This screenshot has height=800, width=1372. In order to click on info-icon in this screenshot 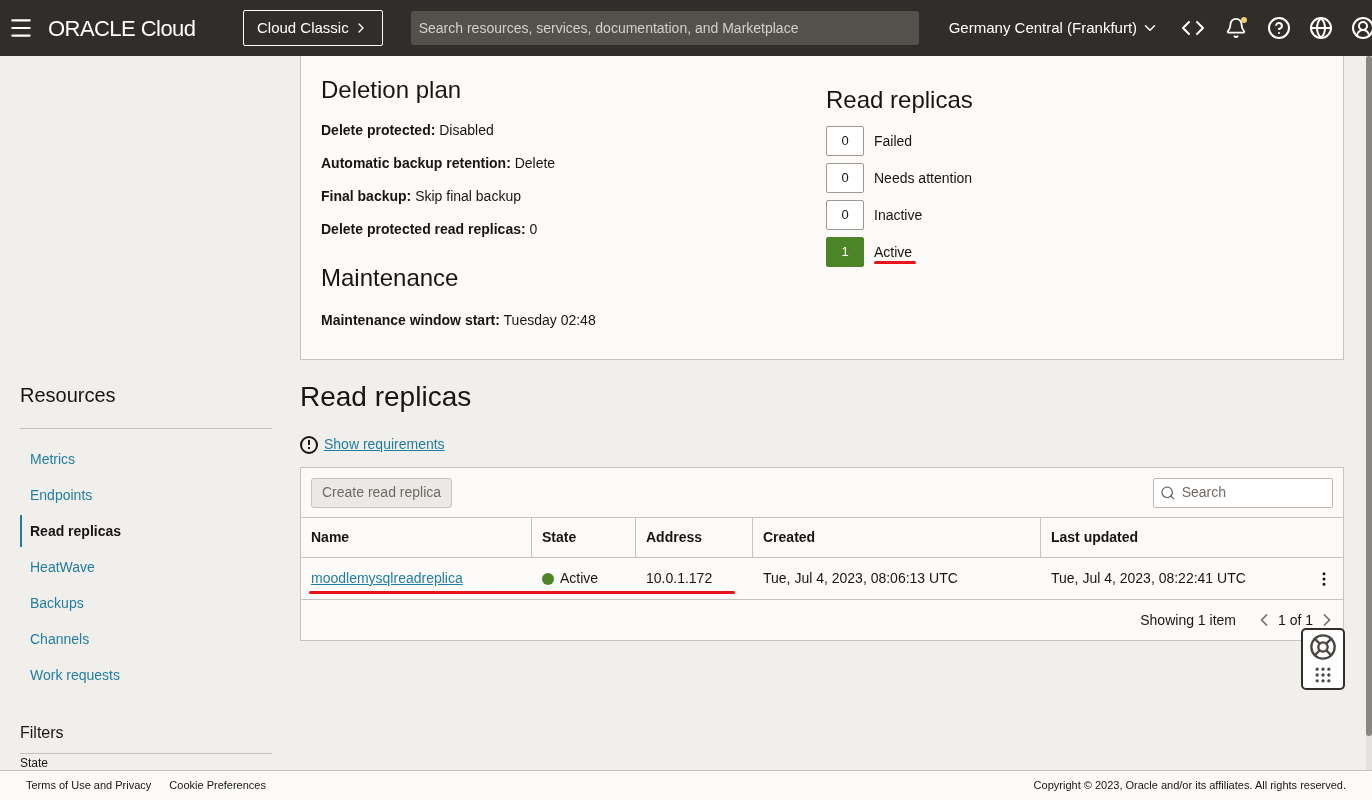, I will do `click(309, 444)`.